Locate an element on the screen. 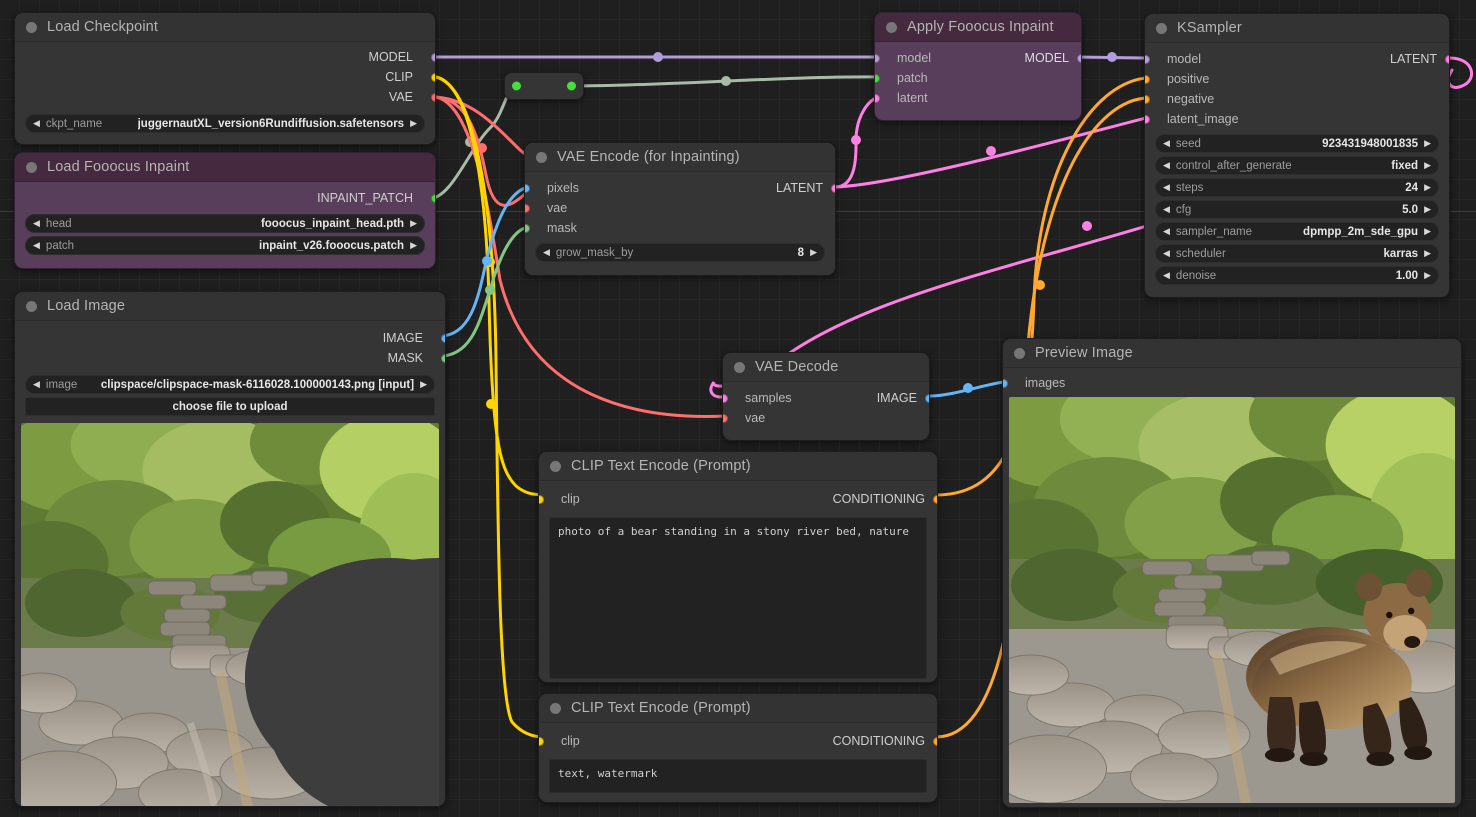 The width and height of the screenshot is (1476, 817). widget-cfg: ◀ cfg 5.0 ▶ is located at coordinates (1297, 209).